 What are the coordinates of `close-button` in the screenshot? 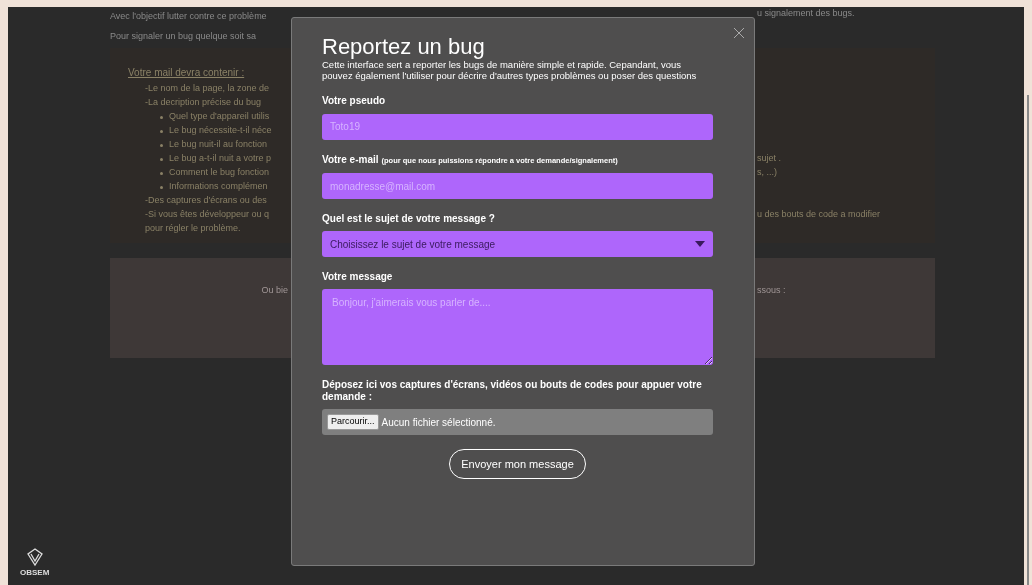 It's located at (739, 33).